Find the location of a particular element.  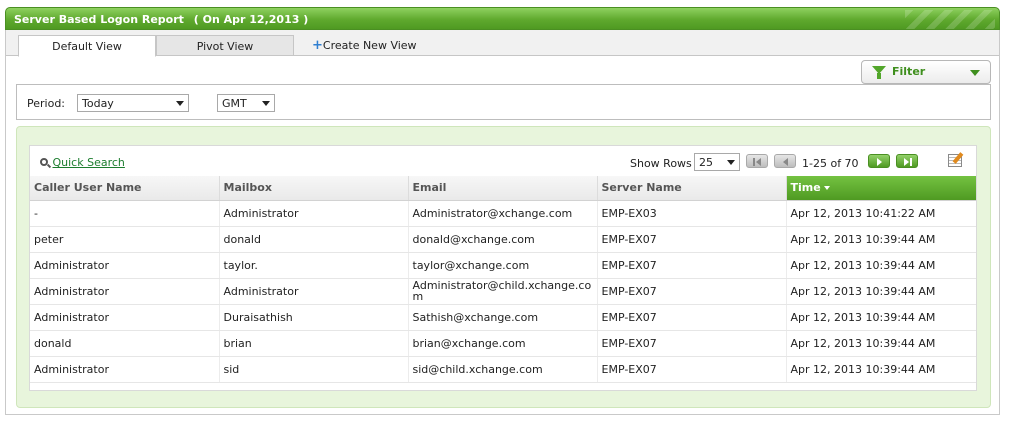

column-header-email: Email is located at coordinates (503, 188).